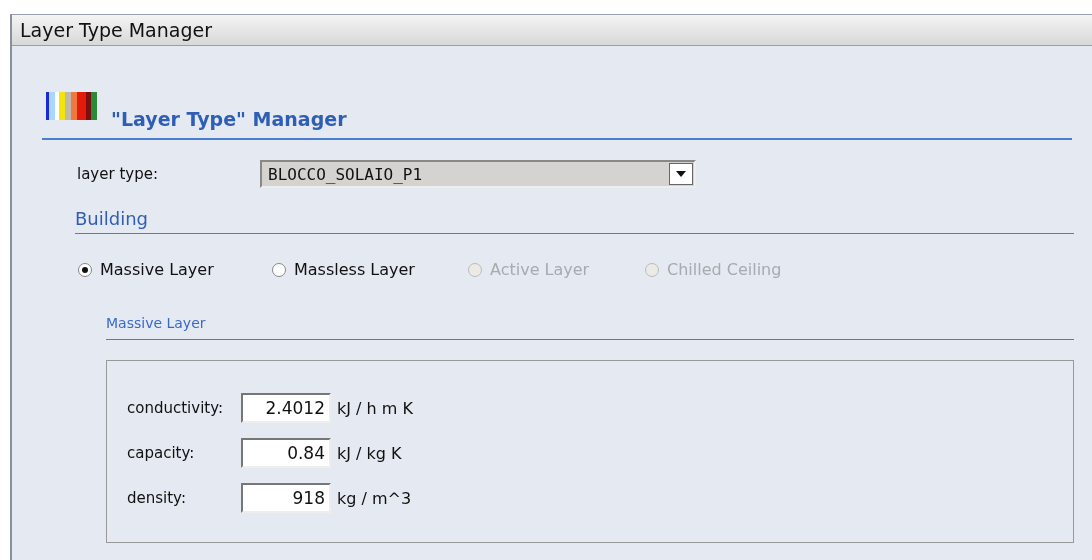 This screenshot has width=1092, height=560. What do you see at coordinates (574, 221) in the screenshot?
I see `section-heading: Building` at bounding box center [574, 221].